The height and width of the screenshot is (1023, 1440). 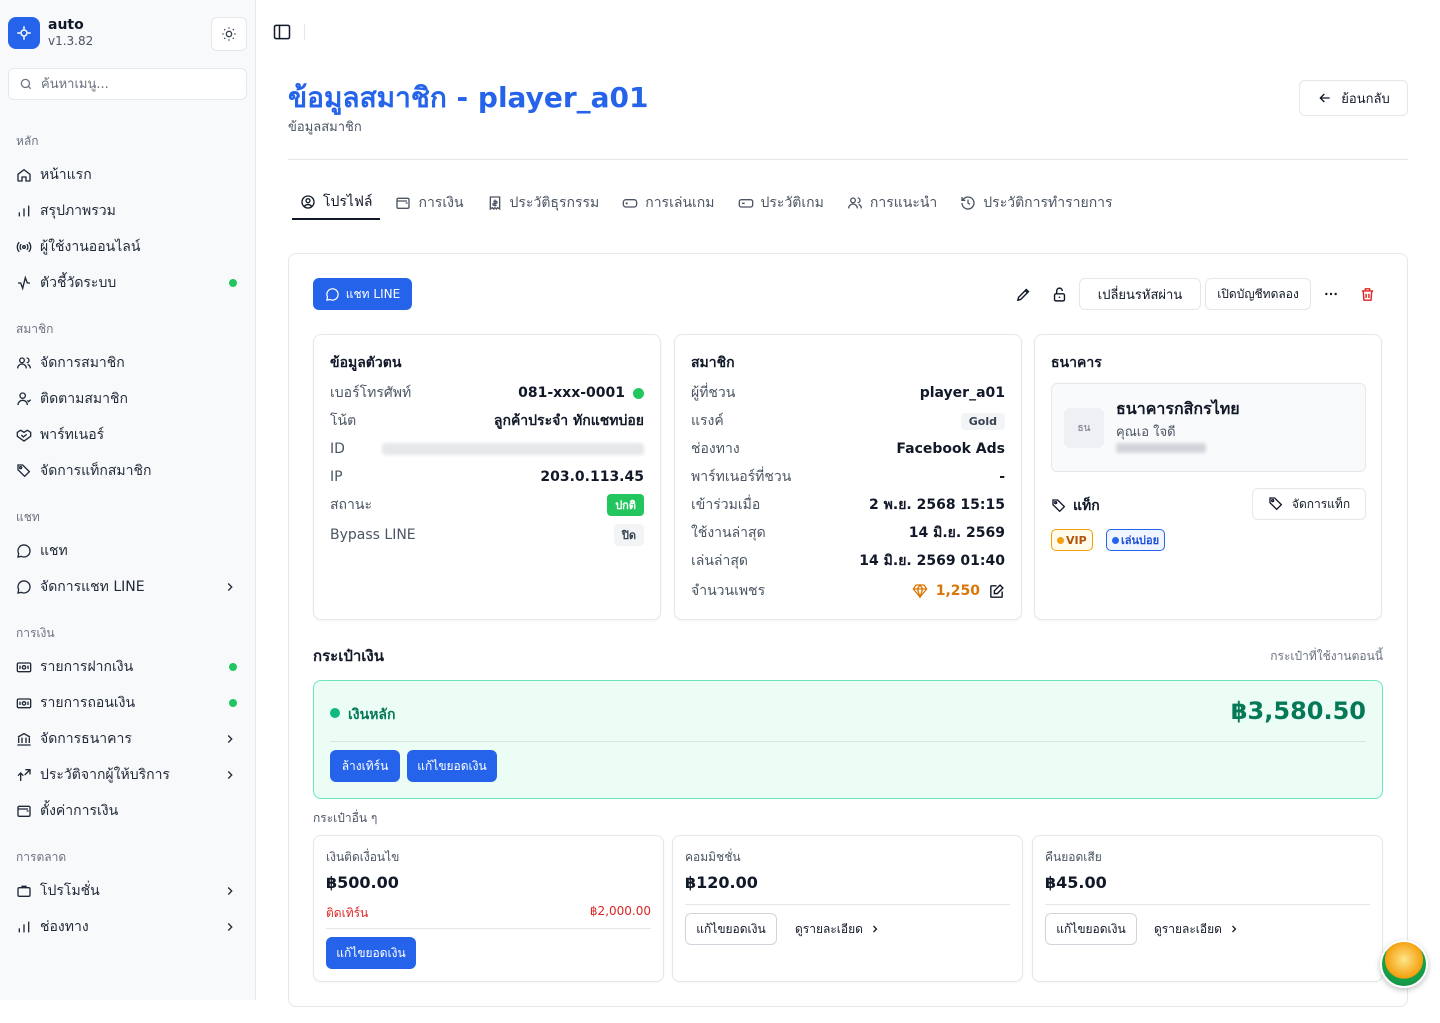 I want to click on tag-chip-frequent: เล่นบ่อย, so click(x=1136, y=540).